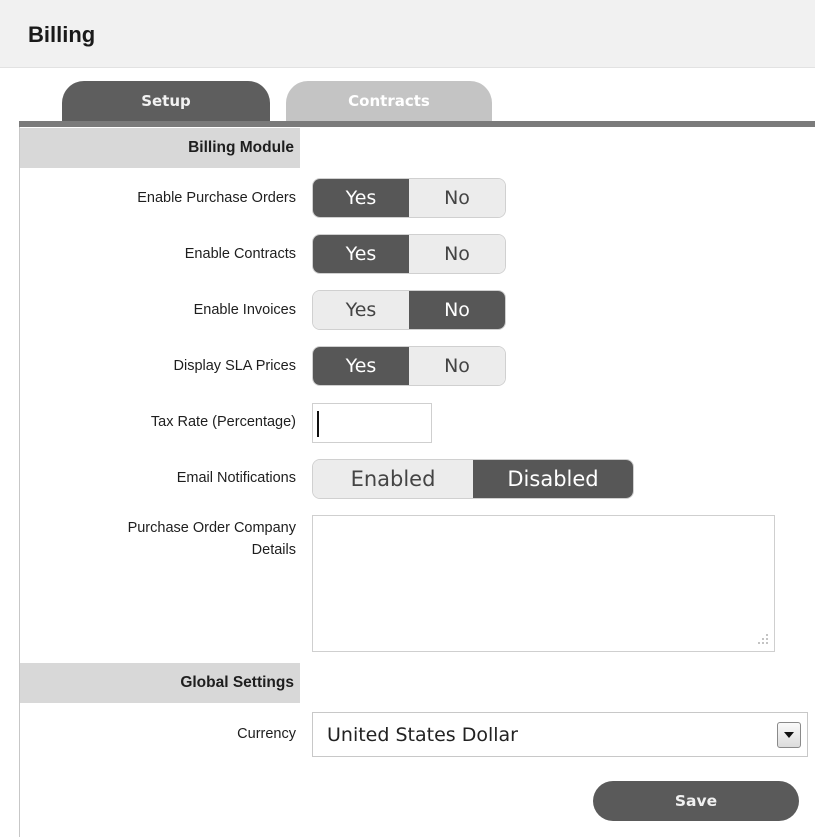 The height and width of the screenshot is (837, 815). Describe the element at coordinates (389, 102) in the screenshot. I see `tab-contracts: Contracts` at that location.